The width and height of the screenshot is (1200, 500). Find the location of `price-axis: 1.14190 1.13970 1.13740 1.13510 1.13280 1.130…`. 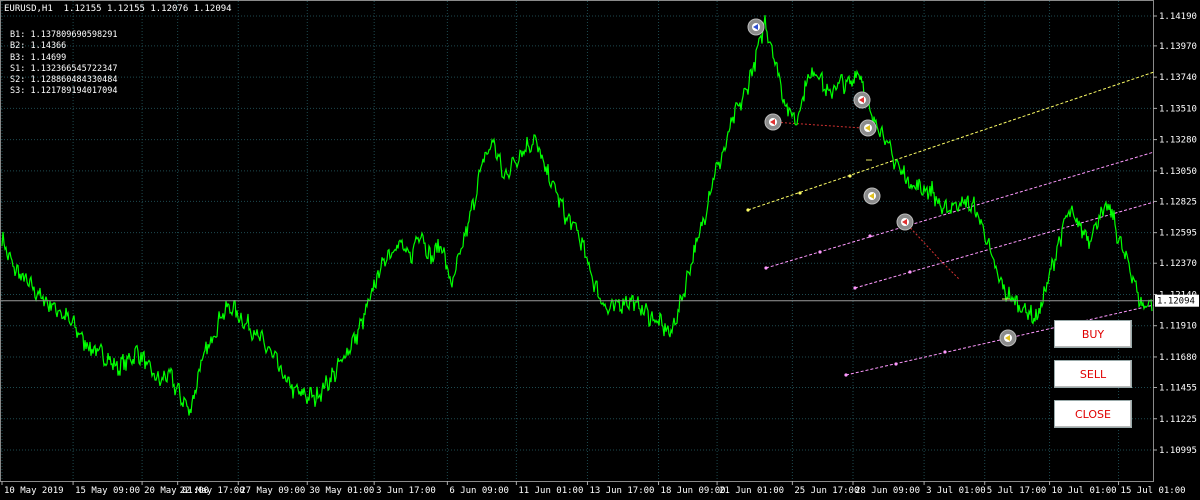

price-axis: 1.14190 1.13970 1.13740 1.13510 1.13280 1.130… is located at coordinates (1175, 234).